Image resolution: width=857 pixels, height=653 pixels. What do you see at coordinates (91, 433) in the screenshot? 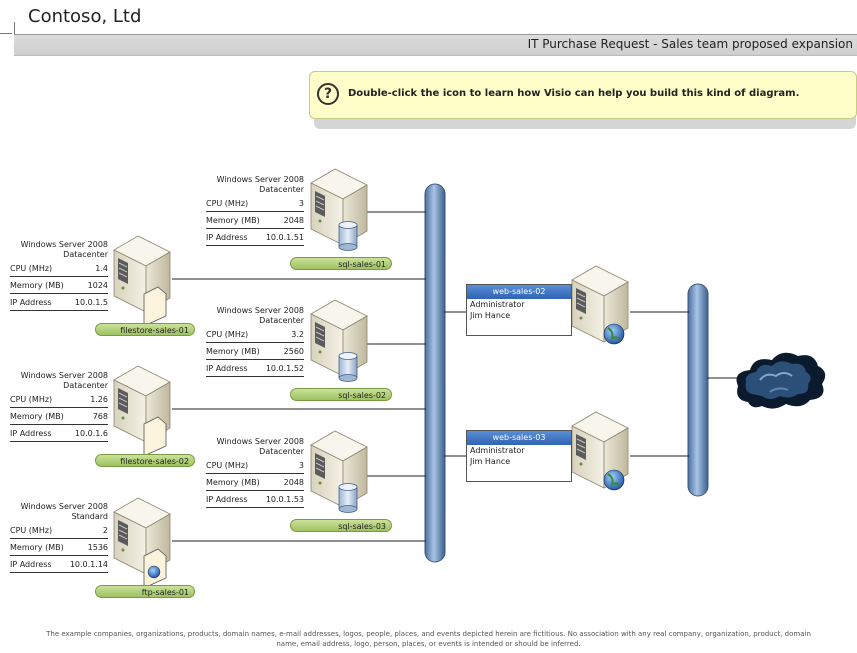
I see `ip-value: 10.0.1.6` at bounding box center [91, 433].